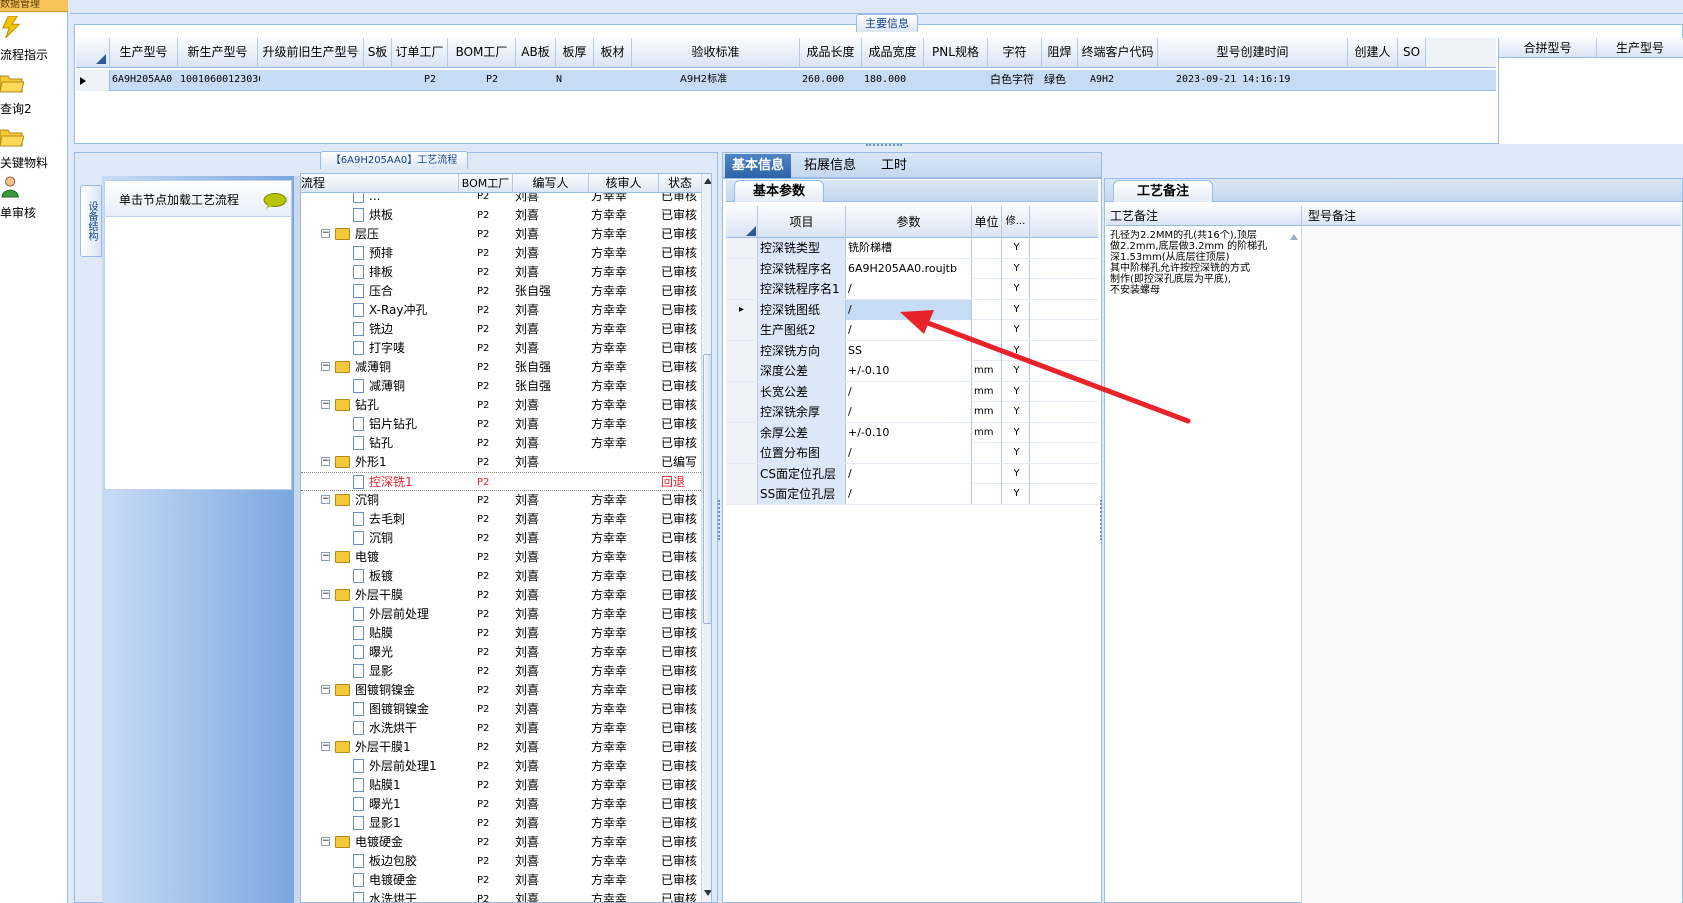  I want to click on col-header: 阻焊, so click(1060, 53).